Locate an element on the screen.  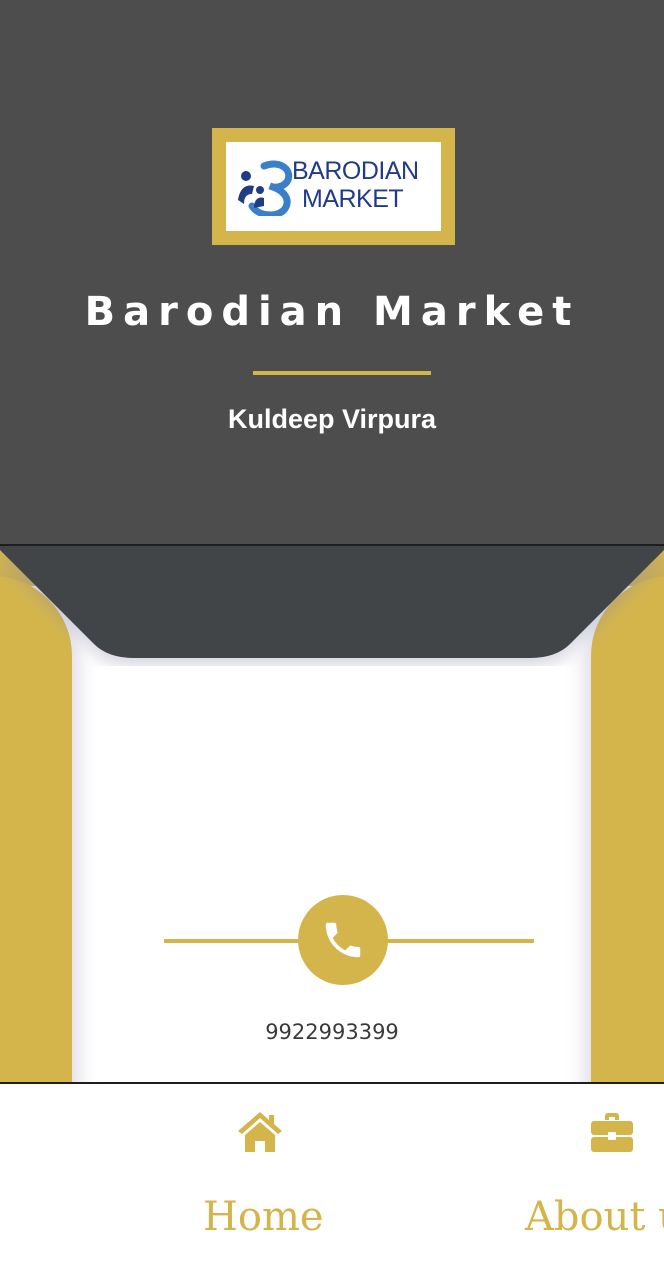
logo-line-2: MARKET is located at coordinates (353, 199).